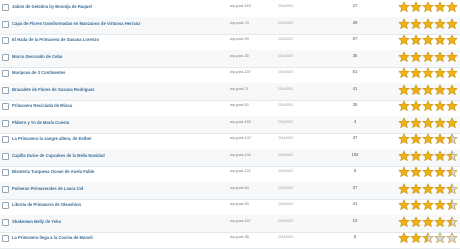 The image size is (460, 249). Describe the element at coordinates (46, 204) in the screenshot. I see `post-title-link: Librota de Primavera de Oleashion` at that location.